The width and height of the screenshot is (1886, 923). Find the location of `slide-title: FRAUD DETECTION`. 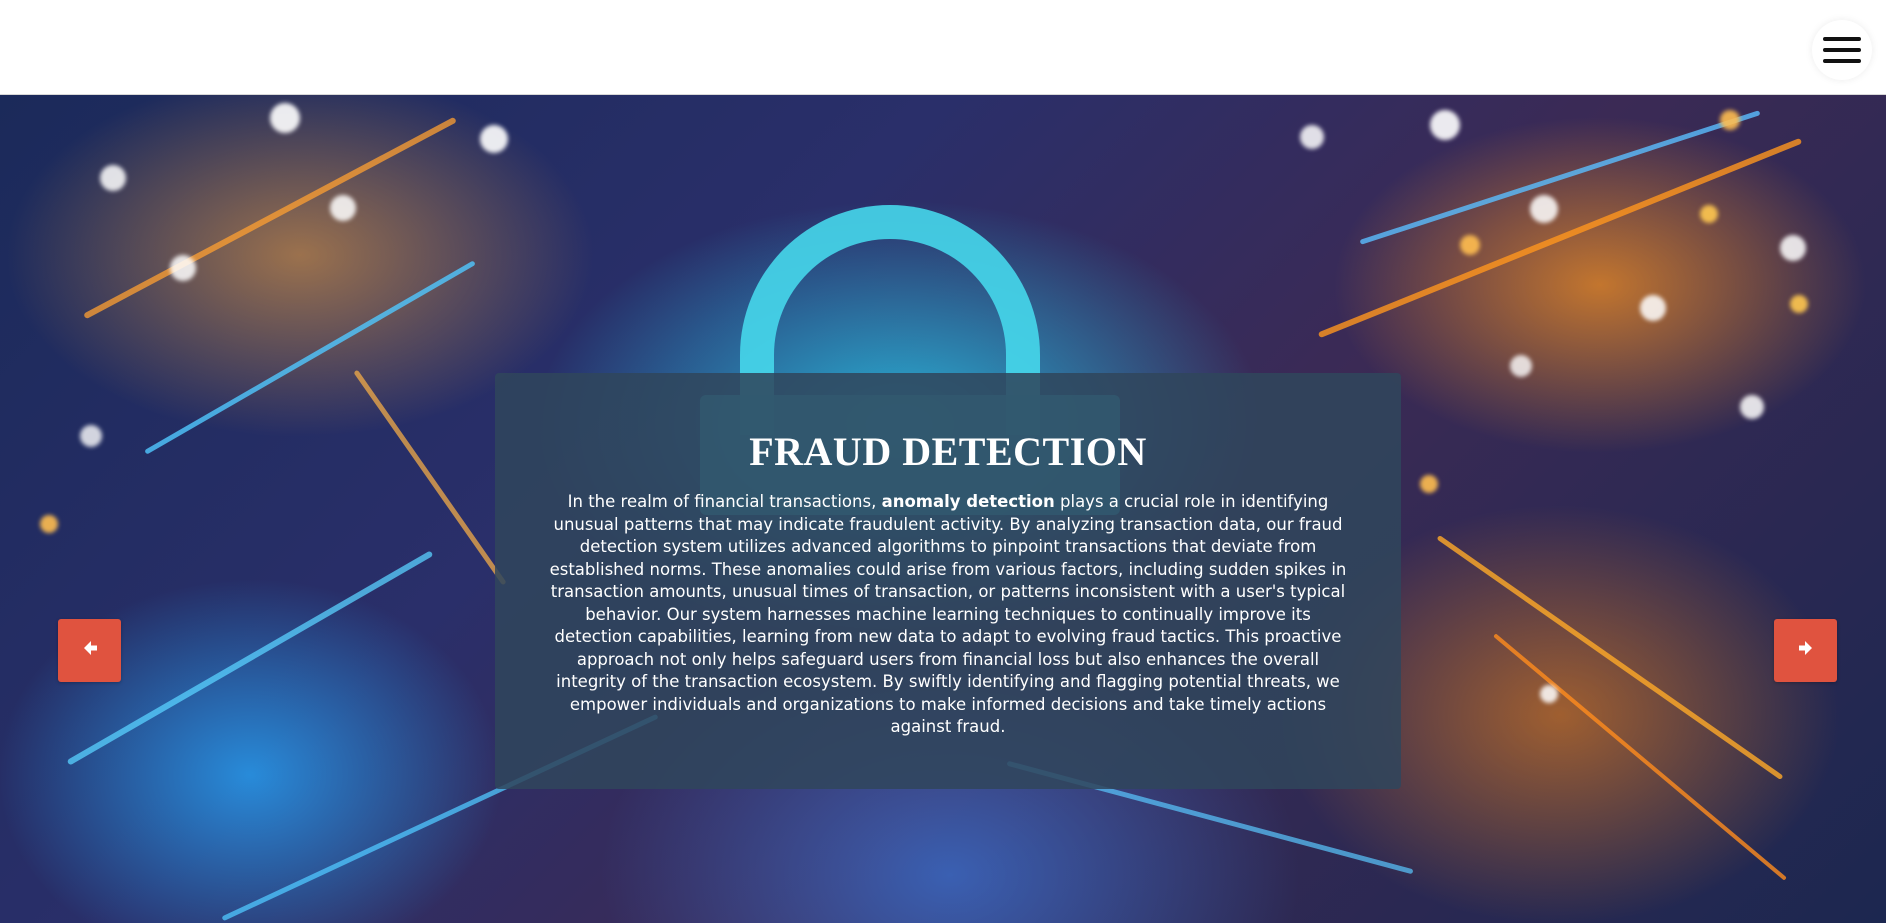

slide-title: FRAUD DETECTION is located at coordinates (948, 451).